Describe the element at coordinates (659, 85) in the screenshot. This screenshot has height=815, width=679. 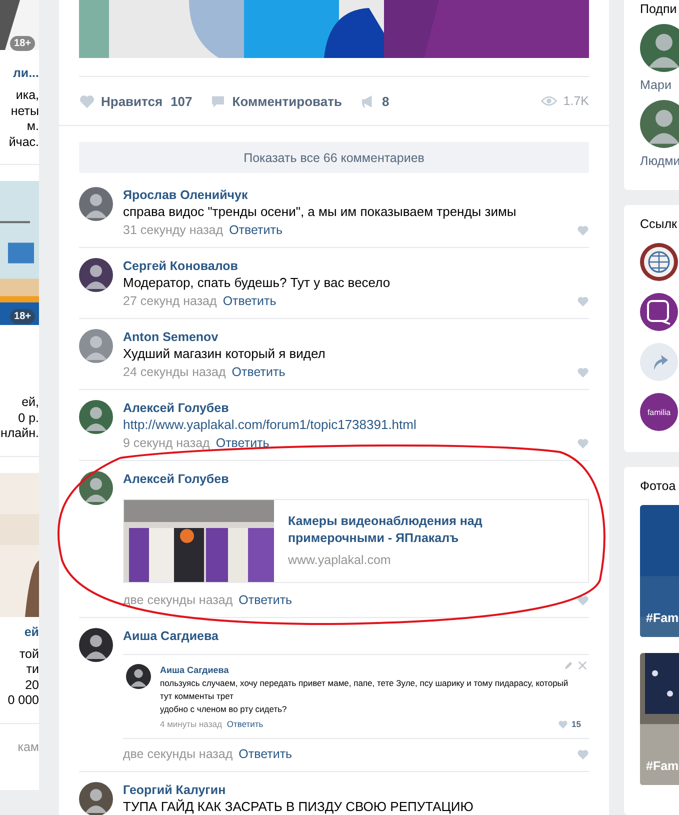
I see `person-name: Мари` at that location.